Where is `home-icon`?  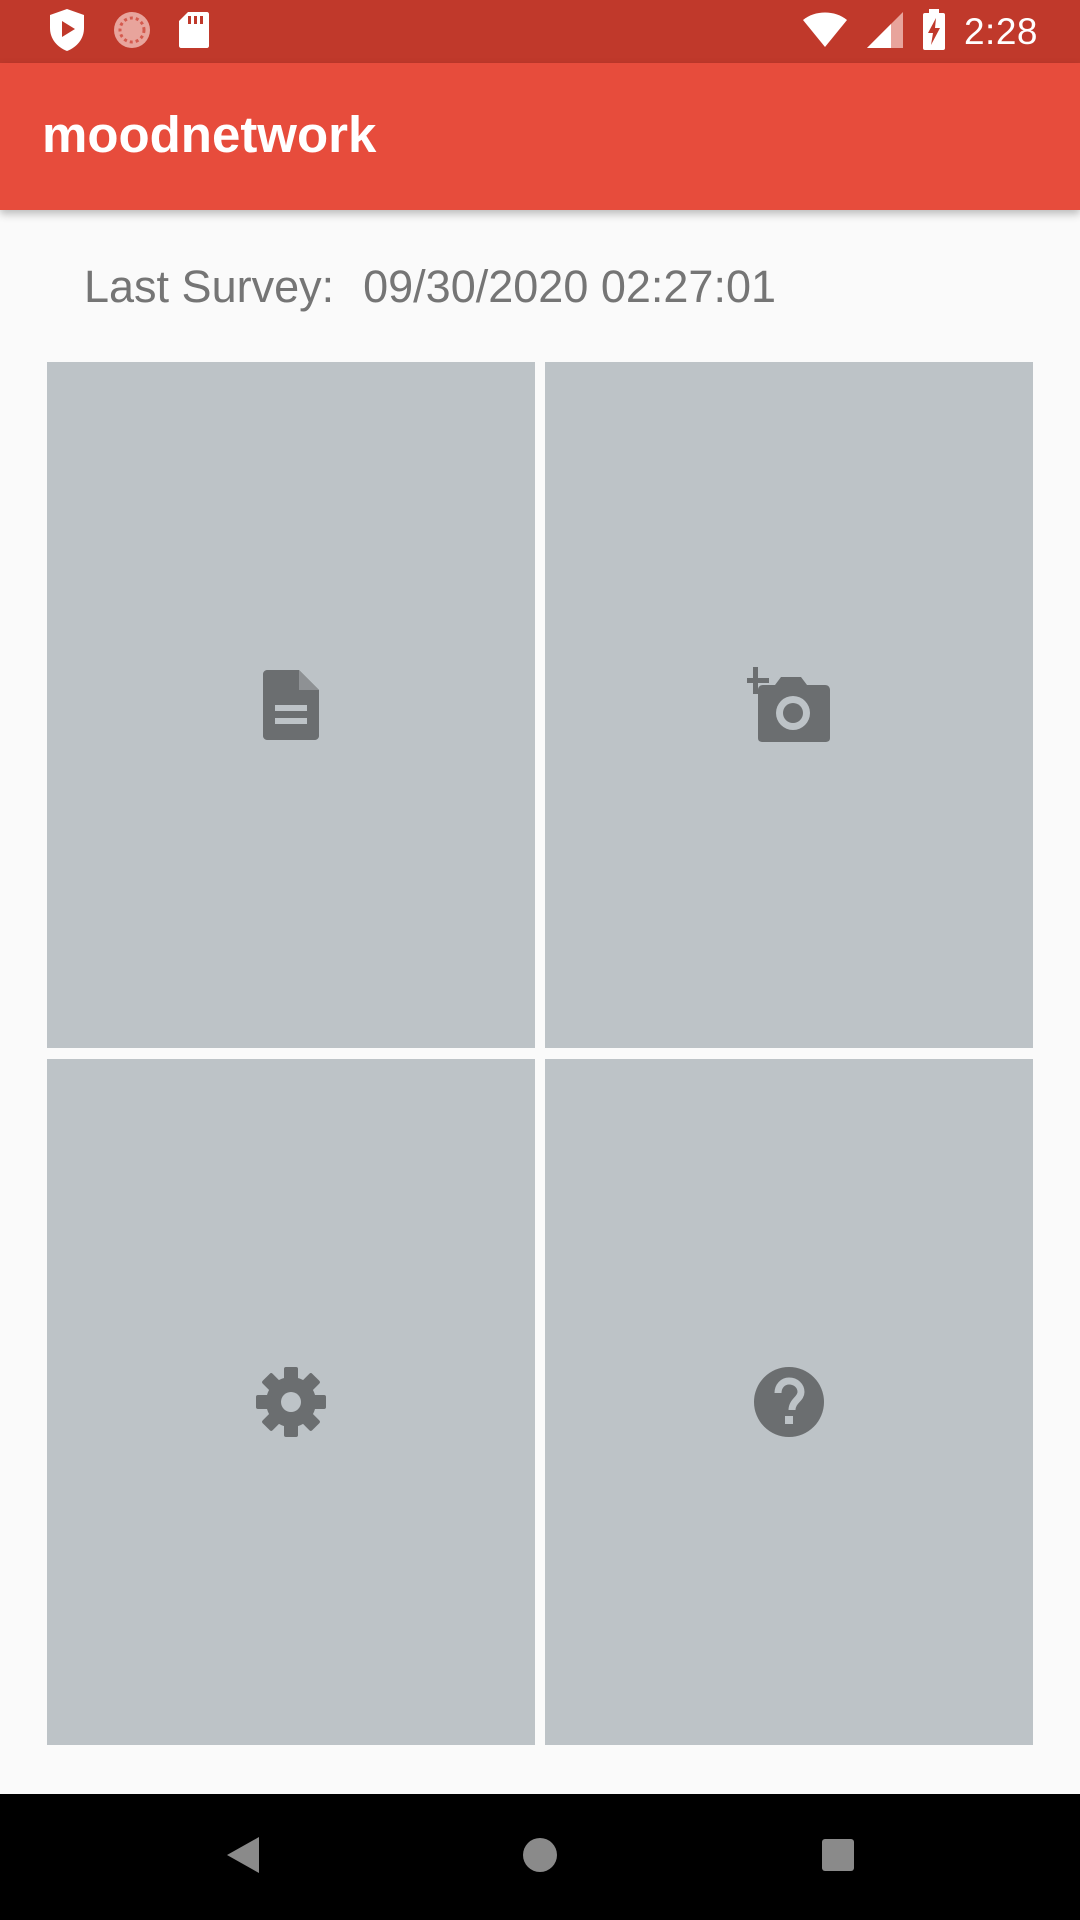 home-icon is located at coordinates (540, 1857).